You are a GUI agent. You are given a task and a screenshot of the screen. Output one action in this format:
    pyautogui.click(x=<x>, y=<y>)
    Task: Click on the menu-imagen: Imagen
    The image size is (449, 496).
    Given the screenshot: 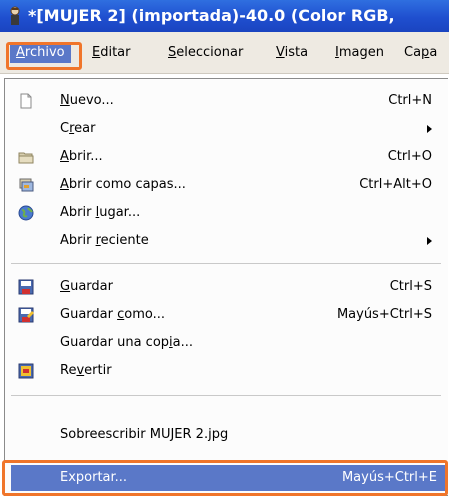 What is the action you would take?
    pyautogui.click(x=359, y=53)
    